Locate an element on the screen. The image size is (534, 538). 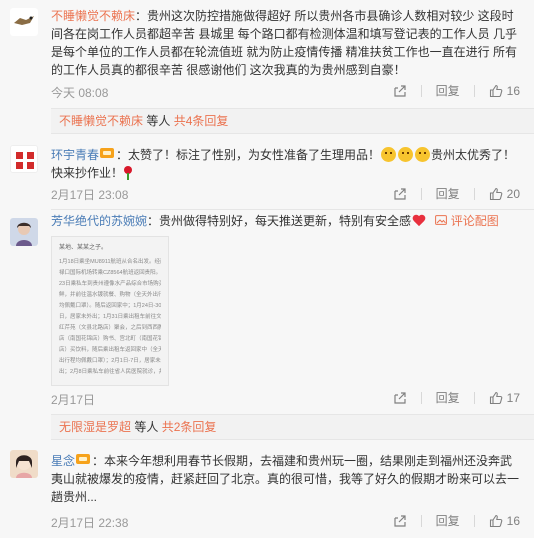
like-count: 20 is located at coordinates (513, 193).